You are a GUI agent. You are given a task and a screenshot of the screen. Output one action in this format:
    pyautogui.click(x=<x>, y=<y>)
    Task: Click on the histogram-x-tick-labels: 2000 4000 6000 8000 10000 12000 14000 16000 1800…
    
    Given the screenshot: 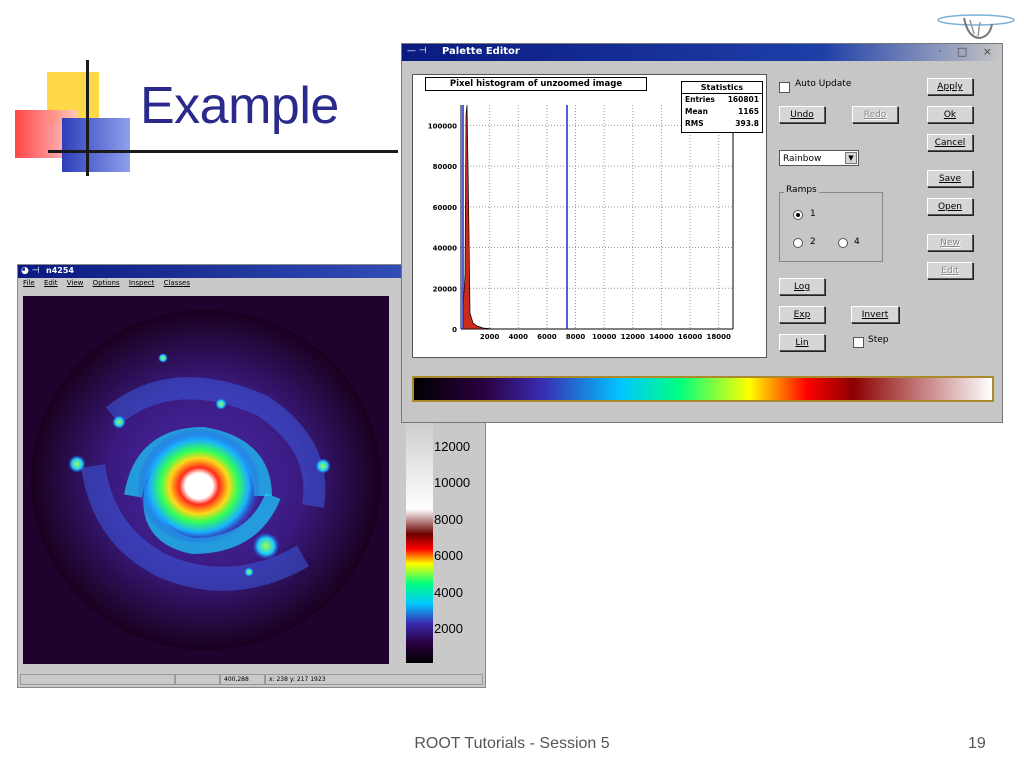 What is the action you would take?
    pyautogui.click(x=605, y=337)
    